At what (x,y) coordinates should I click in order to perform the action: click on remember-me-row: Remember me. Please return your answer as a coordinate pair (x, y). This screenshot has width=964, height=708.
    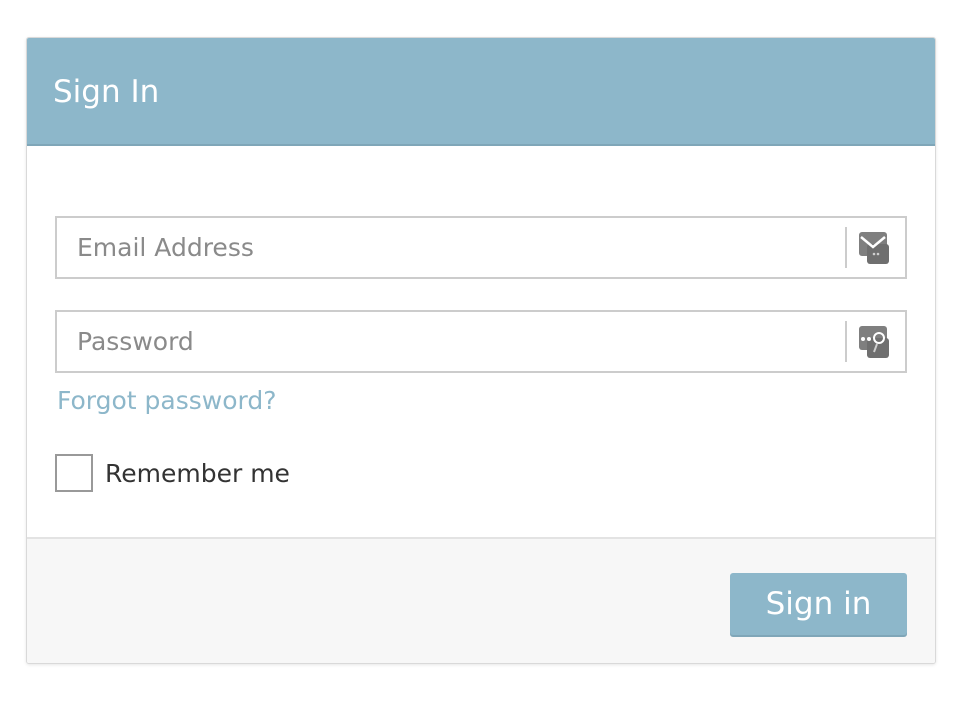
    Looking at the image, I should click on (172, 473).